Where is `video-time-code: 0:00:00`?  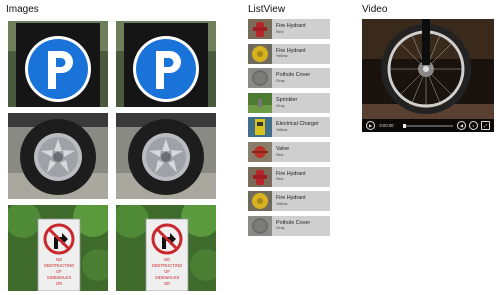
video-time-code: 0:00:00 is located at coordinates (386, 125).